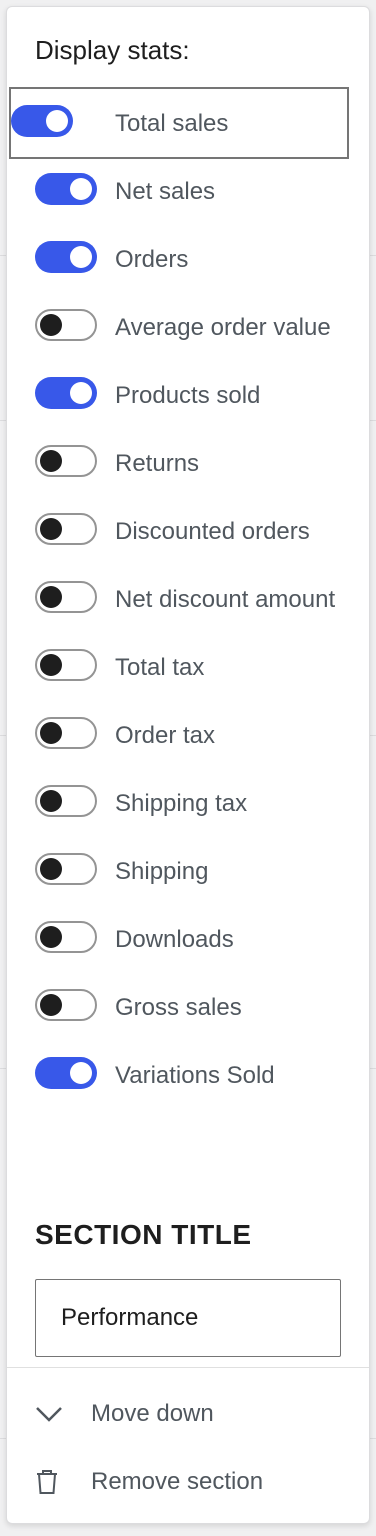 The image size is (376, 1536). What do you see at coordinates (189, 259) in the screenshot?
I see `stat-toggle-item: Orders` at bounding box center [189, 259].